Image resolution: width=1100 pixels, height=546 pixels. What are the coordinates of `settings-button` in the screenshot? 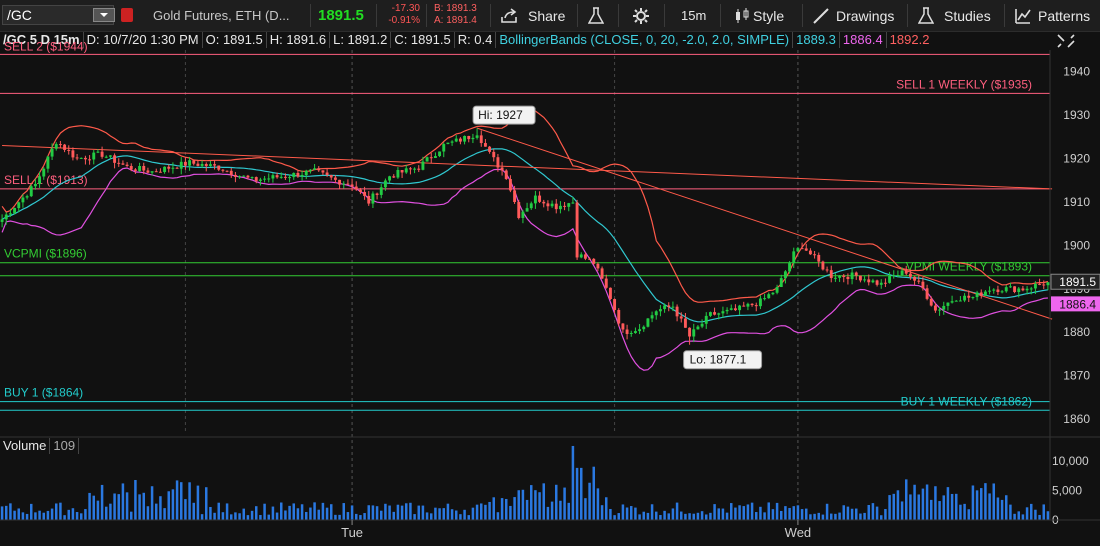 It's located at (641, 15).